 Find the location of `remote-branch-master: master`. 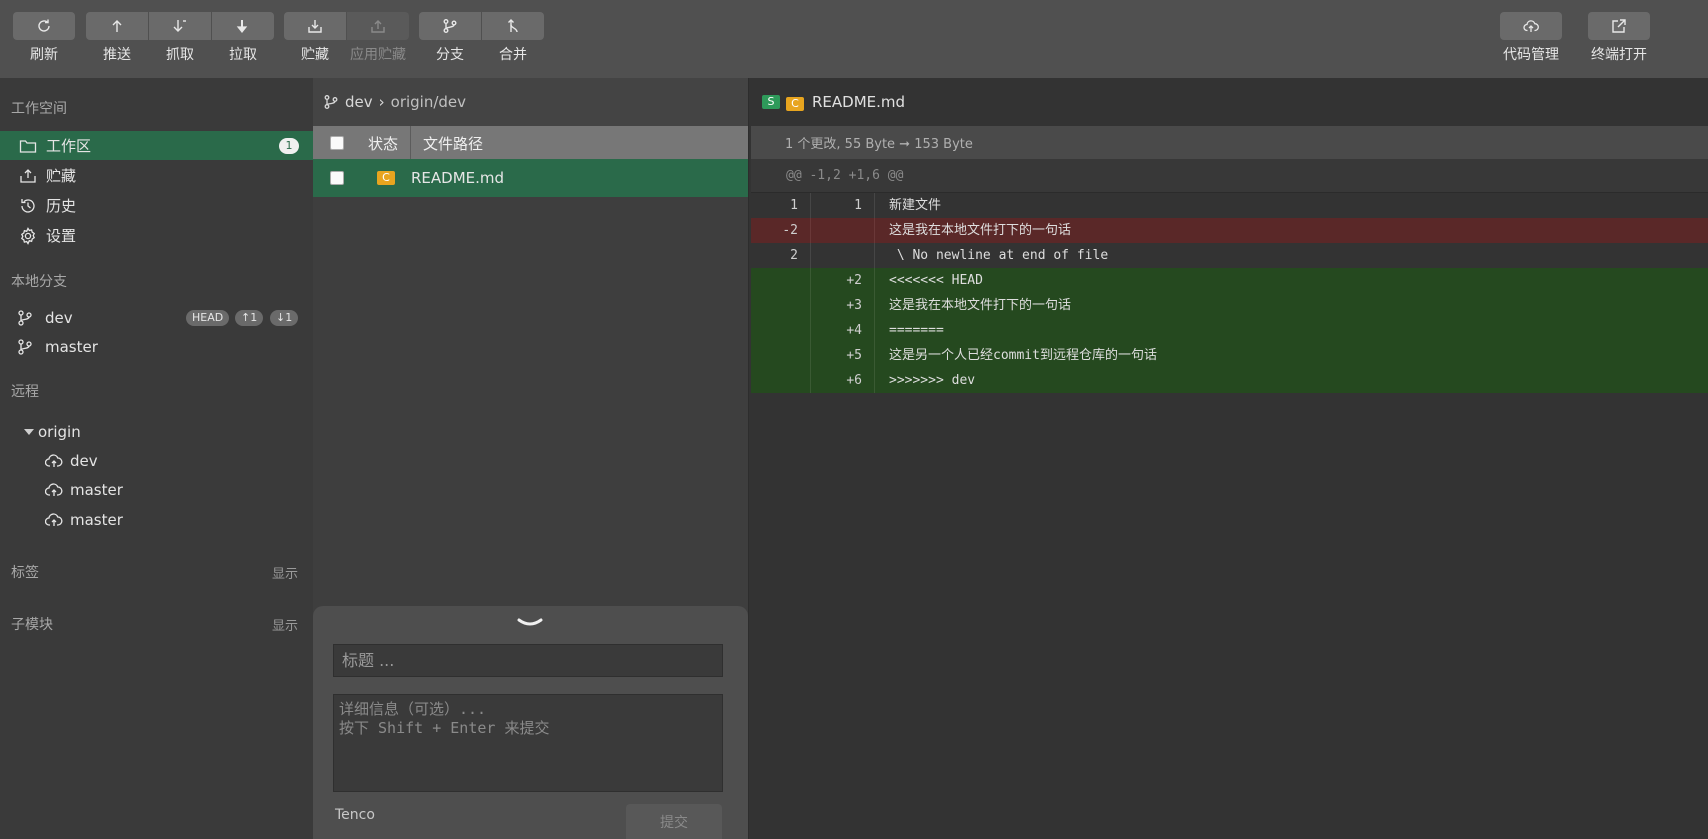

remote-branch-master: master is located at coordinates (156, 489).